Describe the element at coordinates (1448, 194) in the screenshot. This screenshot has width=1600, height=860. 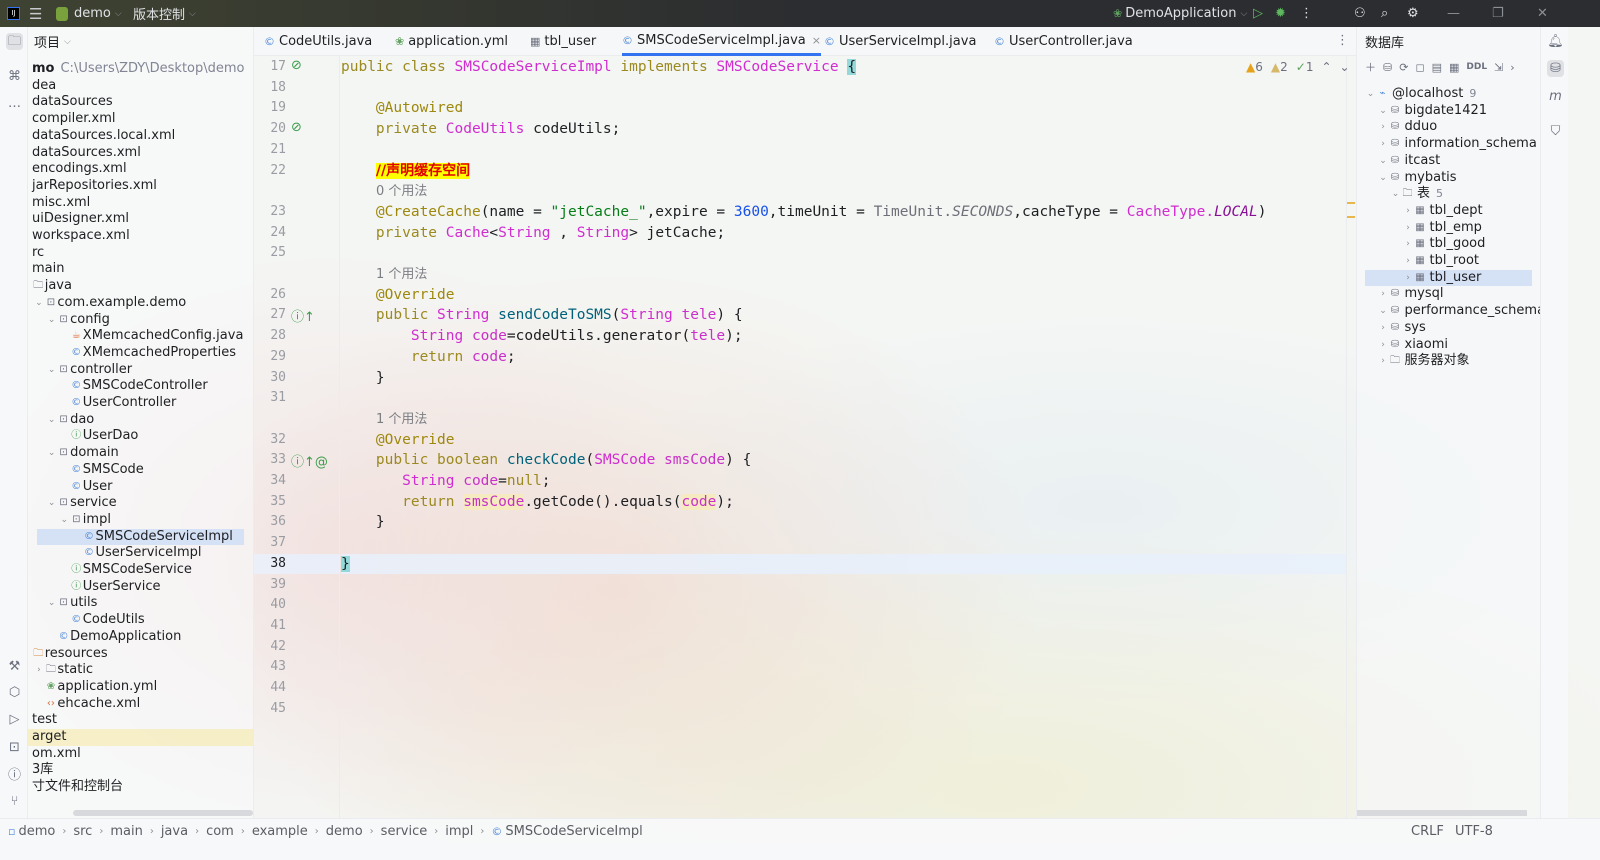
I see `db-tree-item: ⌄ 🗀 表 5` at that location.